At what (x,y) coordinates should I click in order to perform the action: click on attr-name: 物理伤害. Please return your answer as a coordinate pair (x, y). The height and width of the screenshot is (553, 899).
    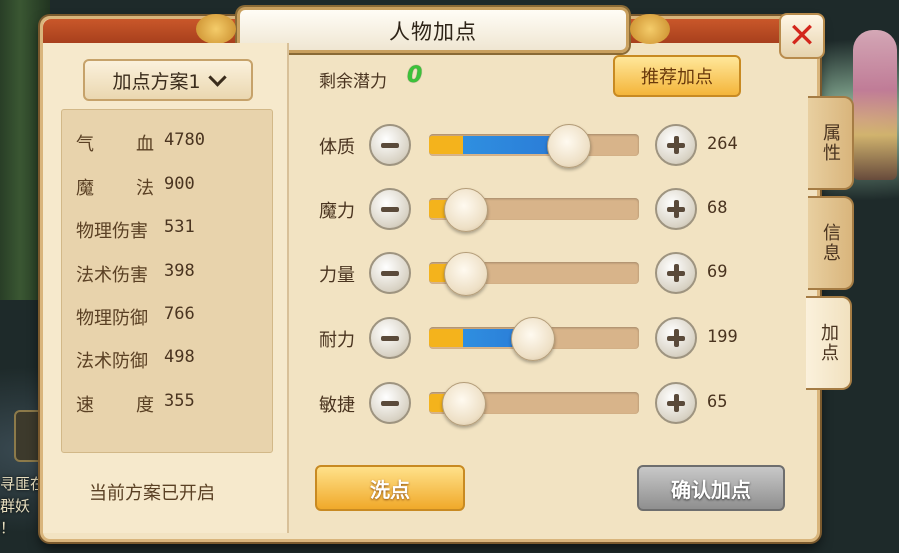
    Looking at the image, I should click on (112, 231).